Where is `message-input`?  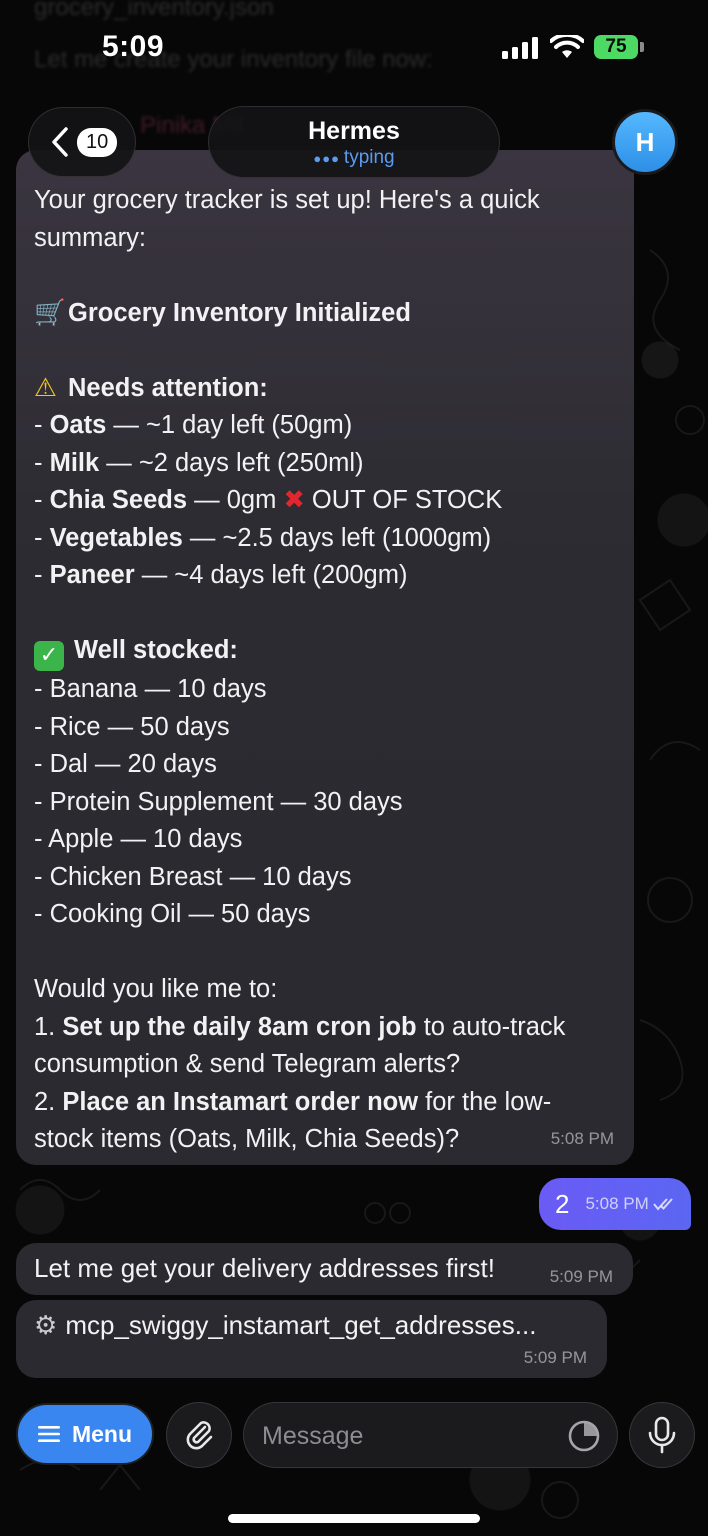
message-input is located at coordinates (407, 1436).